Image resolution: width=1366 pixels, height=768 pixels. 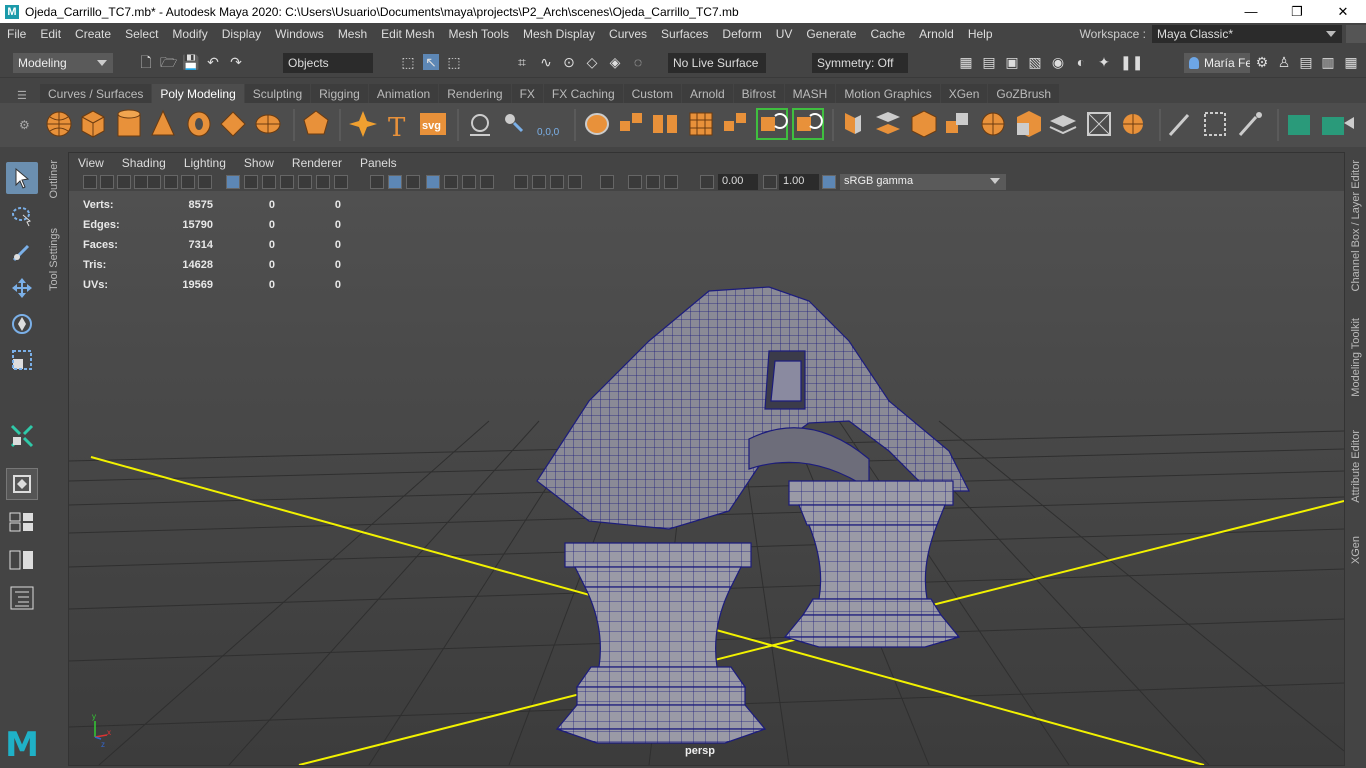 I want to click on shelf-tab-bifrost: Bifrost, so click(x=758, y=93).